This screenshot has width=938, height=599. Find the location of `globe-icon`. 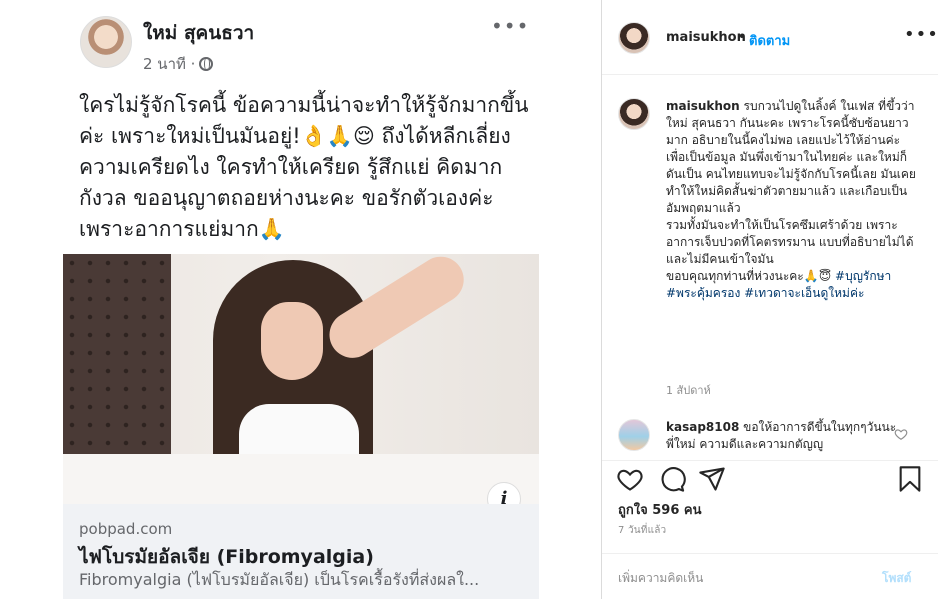

globe-icon is located at coordinates (206, 64).